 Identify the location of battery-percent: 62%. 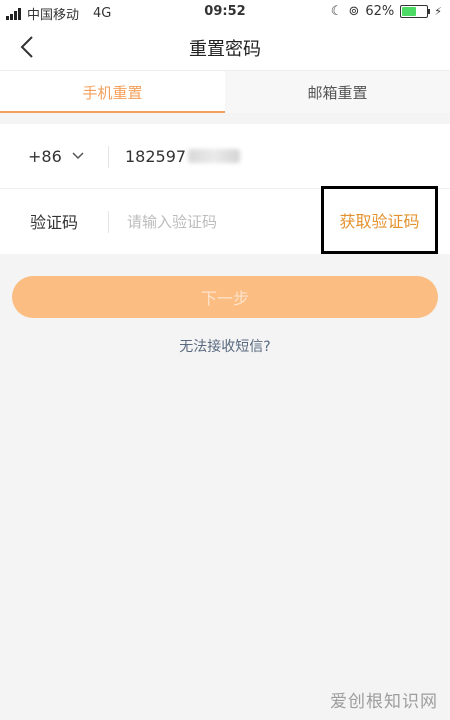
(380, 11).